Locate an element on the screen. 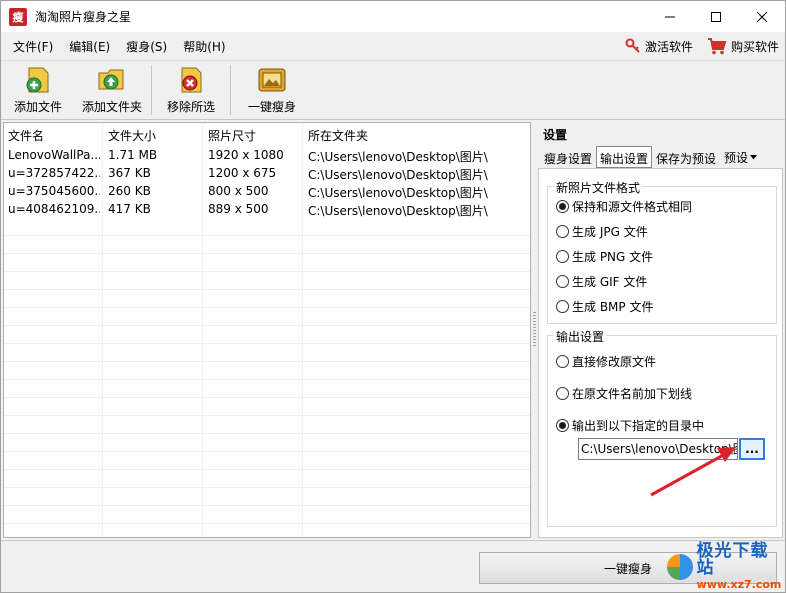 The width and height of the screenshot is (786, 593). watermark-text: 极光下载站 www.xz7.com is located at coordinates (740, 567).